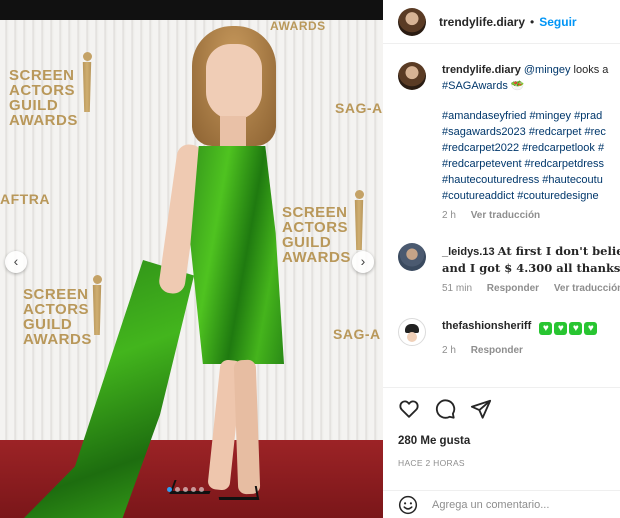 The width and height of the screenshot is (620, 518). Describe the element at coordinates (481, 70) in the screenshot. I see `caption-username: trendylife.diary` at that location.